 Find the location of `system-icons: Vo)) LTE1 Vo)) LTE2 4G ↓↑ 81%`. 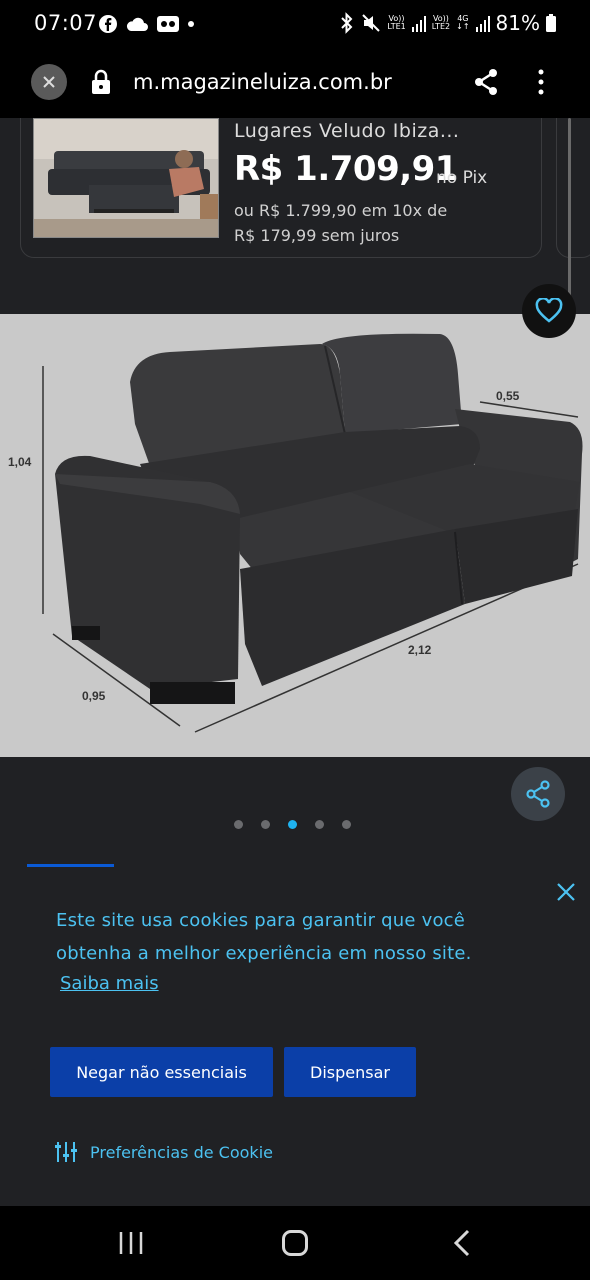

system-icons: Vo)) LTE1 Vo)) LTE2 4G ↓↑ 81% is located at coordinates (447, 23).